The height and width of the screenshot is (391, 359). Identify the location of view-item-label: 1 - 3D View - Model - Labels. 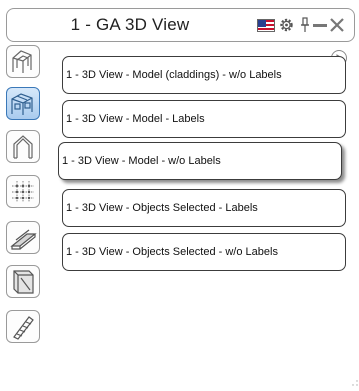
(135, 119).